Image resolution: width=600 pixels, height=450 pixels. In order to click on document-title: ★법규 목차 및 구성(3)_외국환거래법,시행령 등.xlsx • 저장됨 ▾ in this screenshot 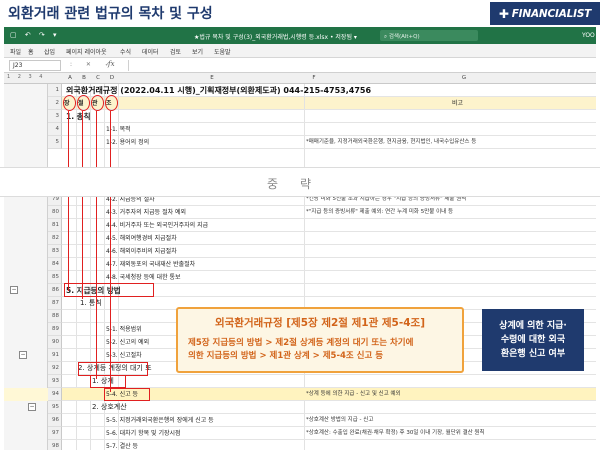, I will do `click(275, 36)`.